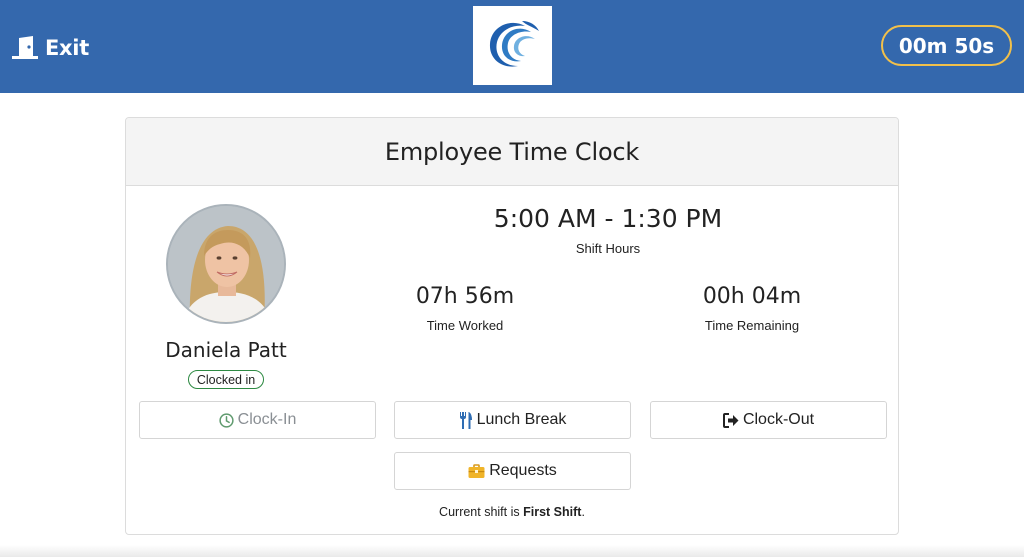 The width and height of the screenshot is (1024, 557). I want to click on company-logo, so click(512, 45).